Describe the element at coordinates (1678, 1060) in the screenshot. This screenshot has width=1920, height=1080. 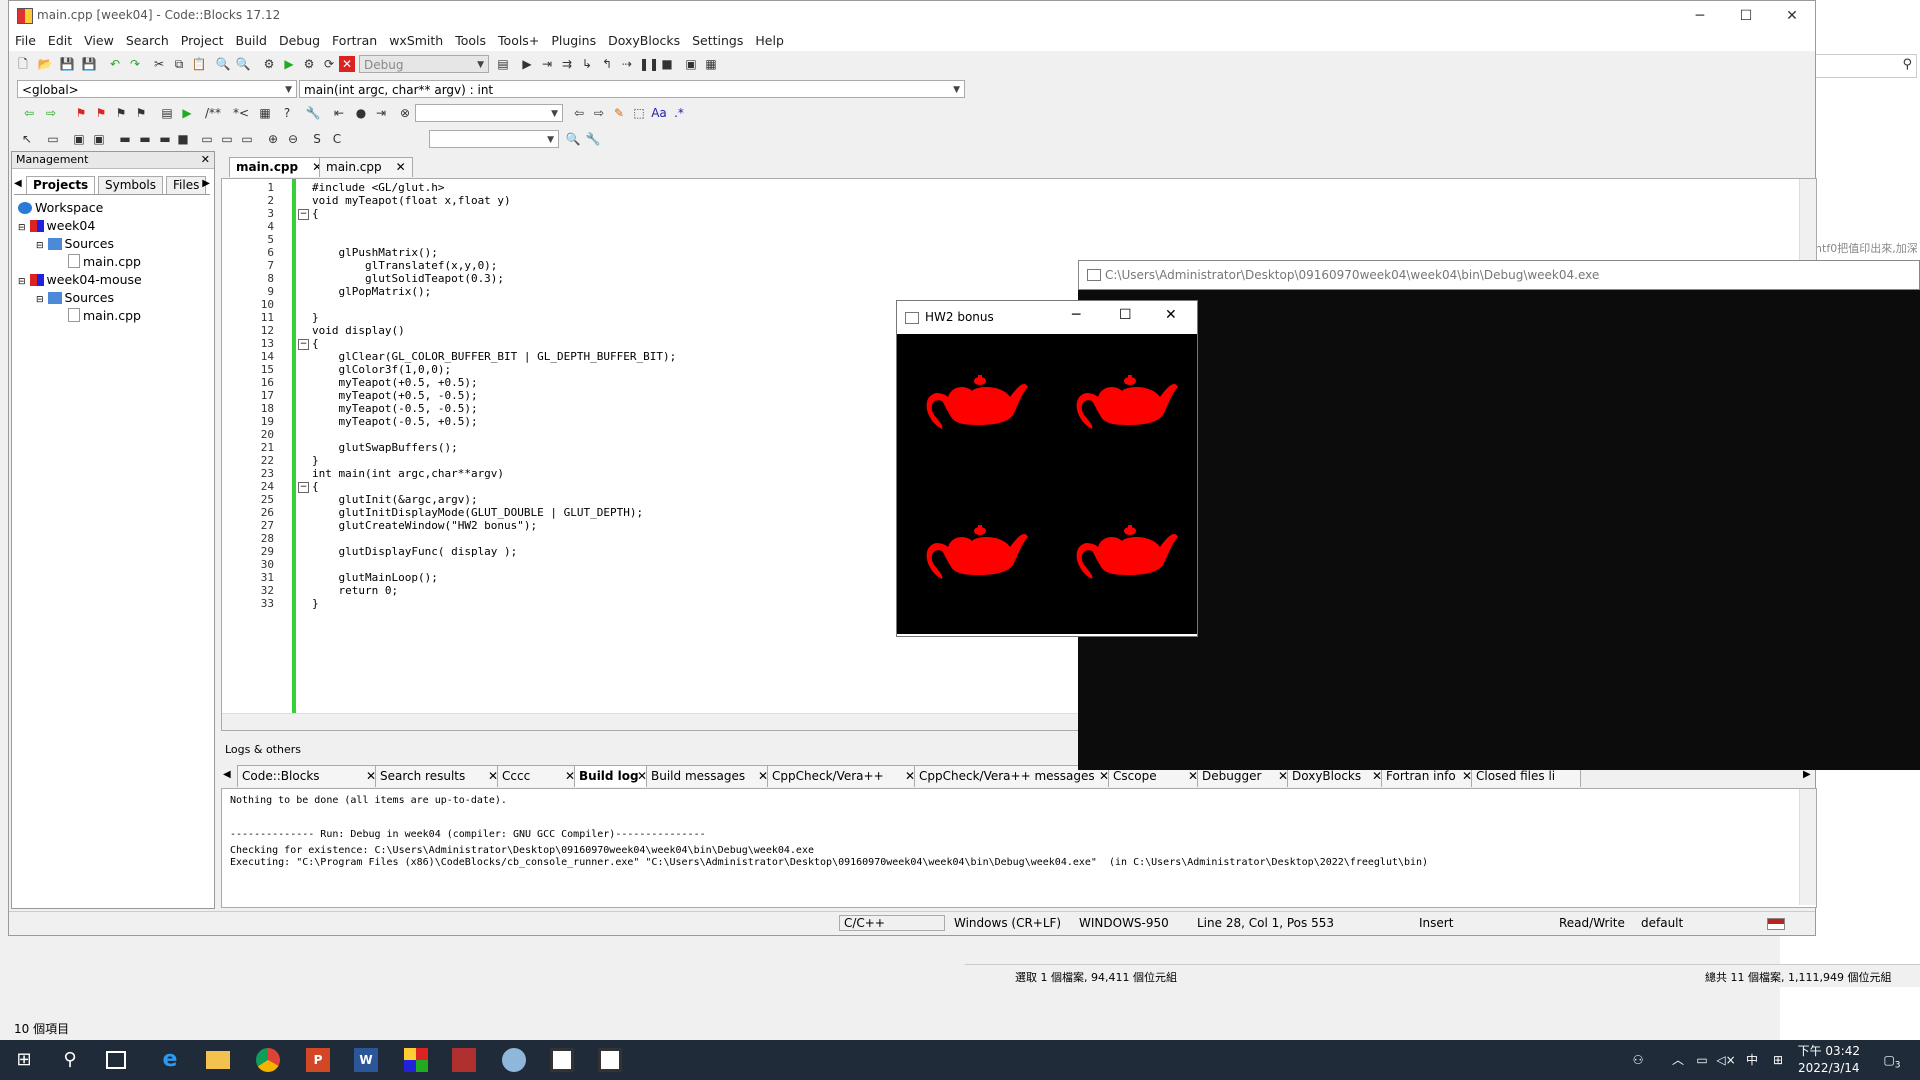
I see `chevron-up-icon: ︿` at that location.